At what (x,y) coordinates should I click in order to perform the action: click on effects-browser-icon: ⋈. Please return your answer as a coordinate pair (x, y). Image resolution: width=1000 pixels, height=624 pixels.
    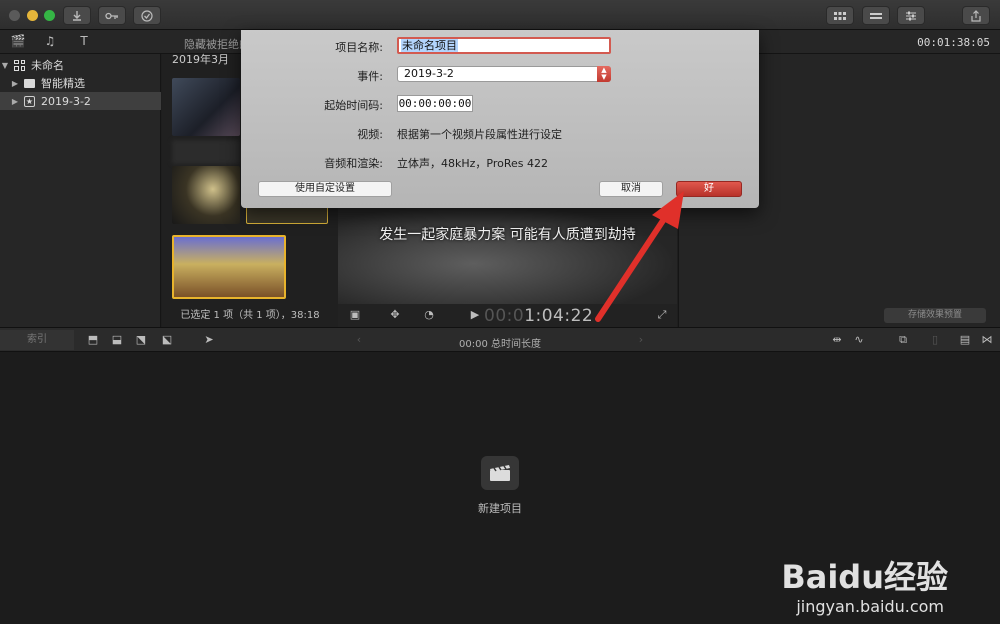
    Looking at the image, I should click on (987, 340).